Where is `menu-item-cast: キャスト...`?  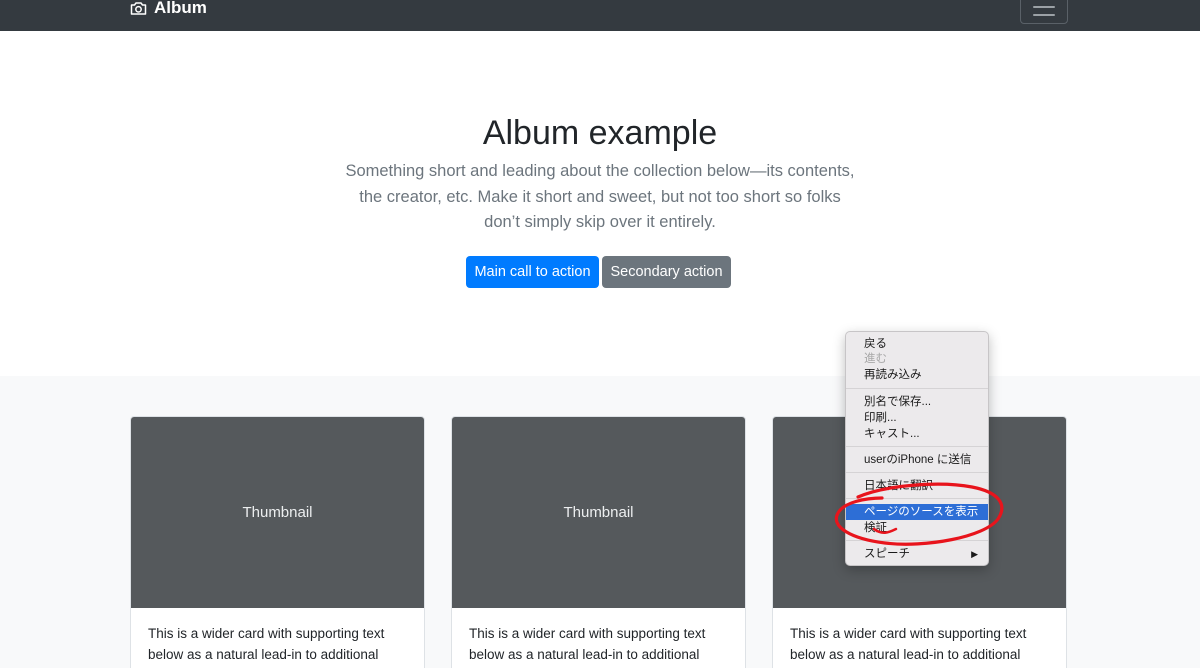
menu-item-cast: キャスト... is located at coordinates (917, 434).